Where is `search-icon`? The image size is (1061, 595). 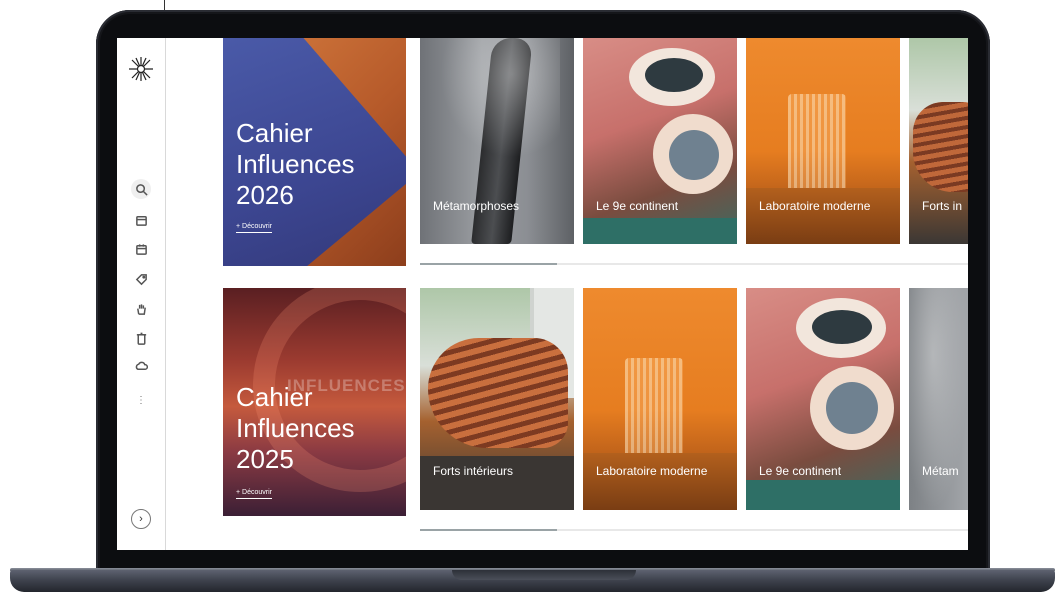
search-icon is located at coordinates (141, 189).